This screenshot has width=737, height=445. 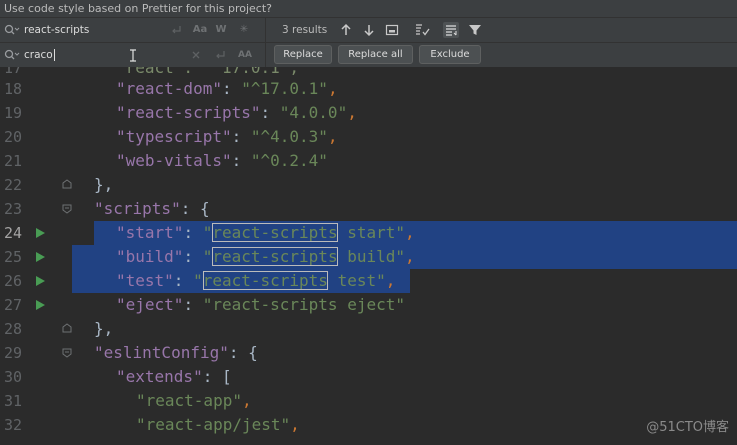 I want to click on json-value: "^4.0.3", so click(x=289, y=136).